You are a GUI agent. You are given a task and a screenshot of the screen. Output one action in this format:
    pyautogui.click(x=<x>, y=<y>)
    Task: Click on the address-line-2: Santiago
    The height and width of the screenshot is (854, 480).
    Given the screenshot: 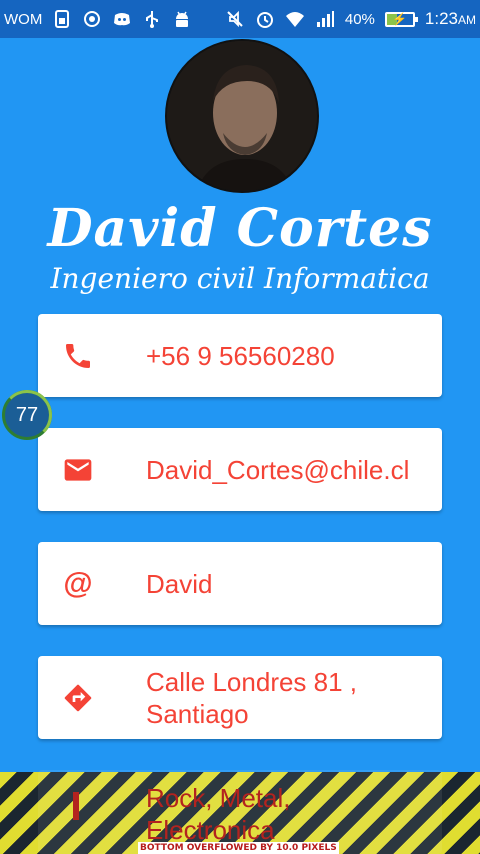 What is the action you would take?
    pyautogui.click(x=197, y=713)
    